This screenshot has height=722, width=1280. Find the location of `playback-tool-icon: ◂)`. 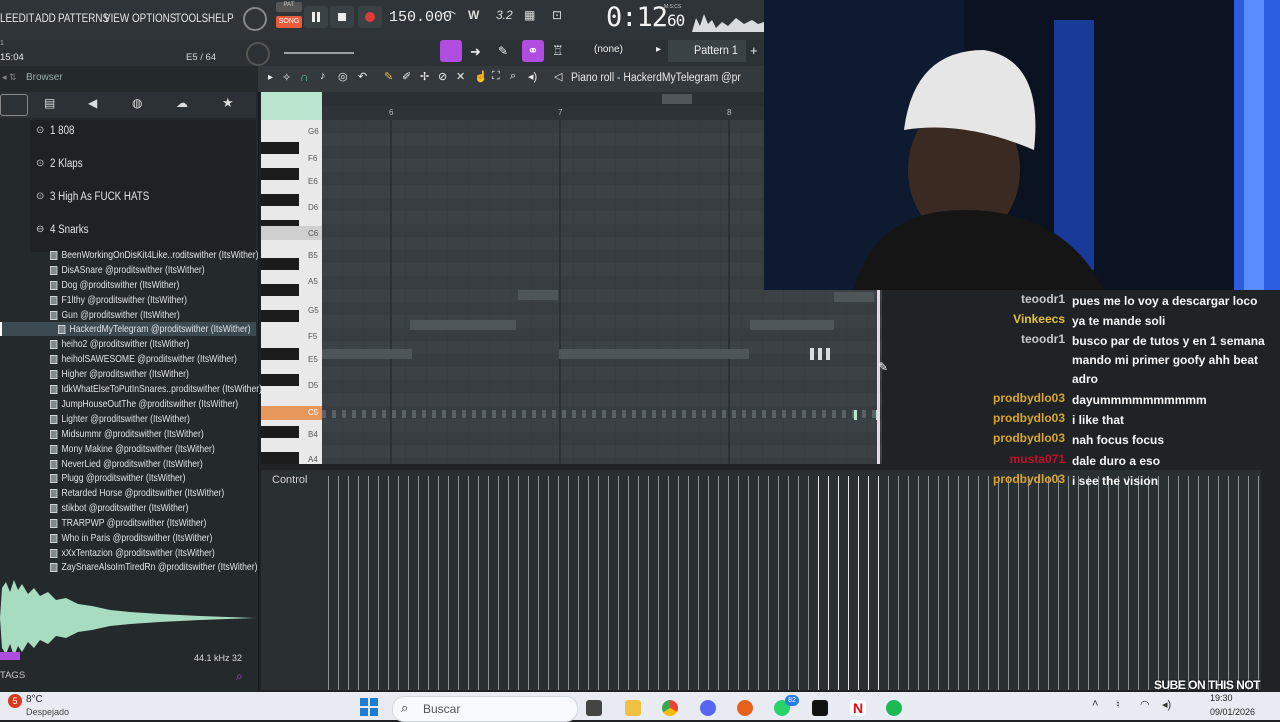

playback-tool-icon: ◂) is located at coordinates (532, 76).